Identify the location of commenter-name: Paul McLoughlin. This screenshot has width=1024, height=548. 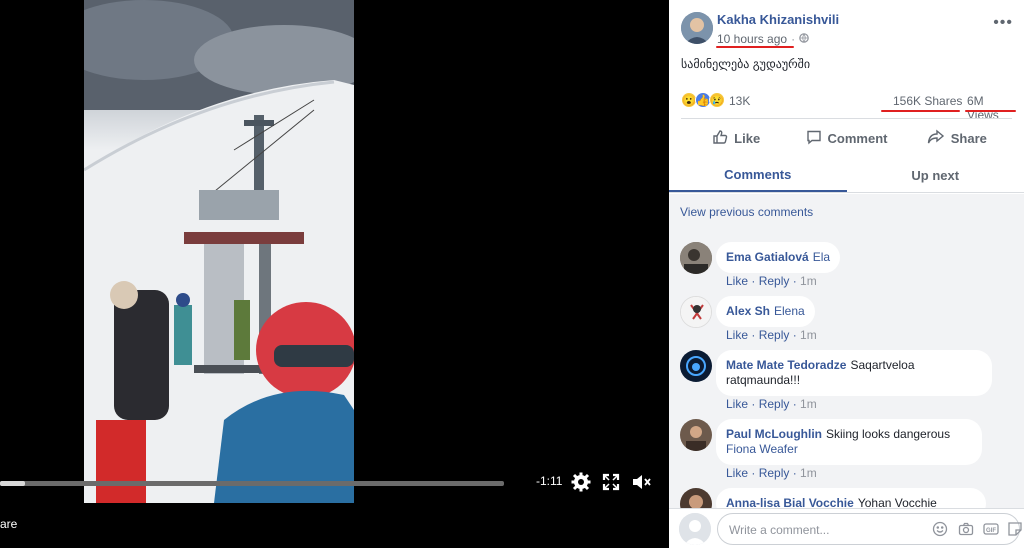
(774, 434).